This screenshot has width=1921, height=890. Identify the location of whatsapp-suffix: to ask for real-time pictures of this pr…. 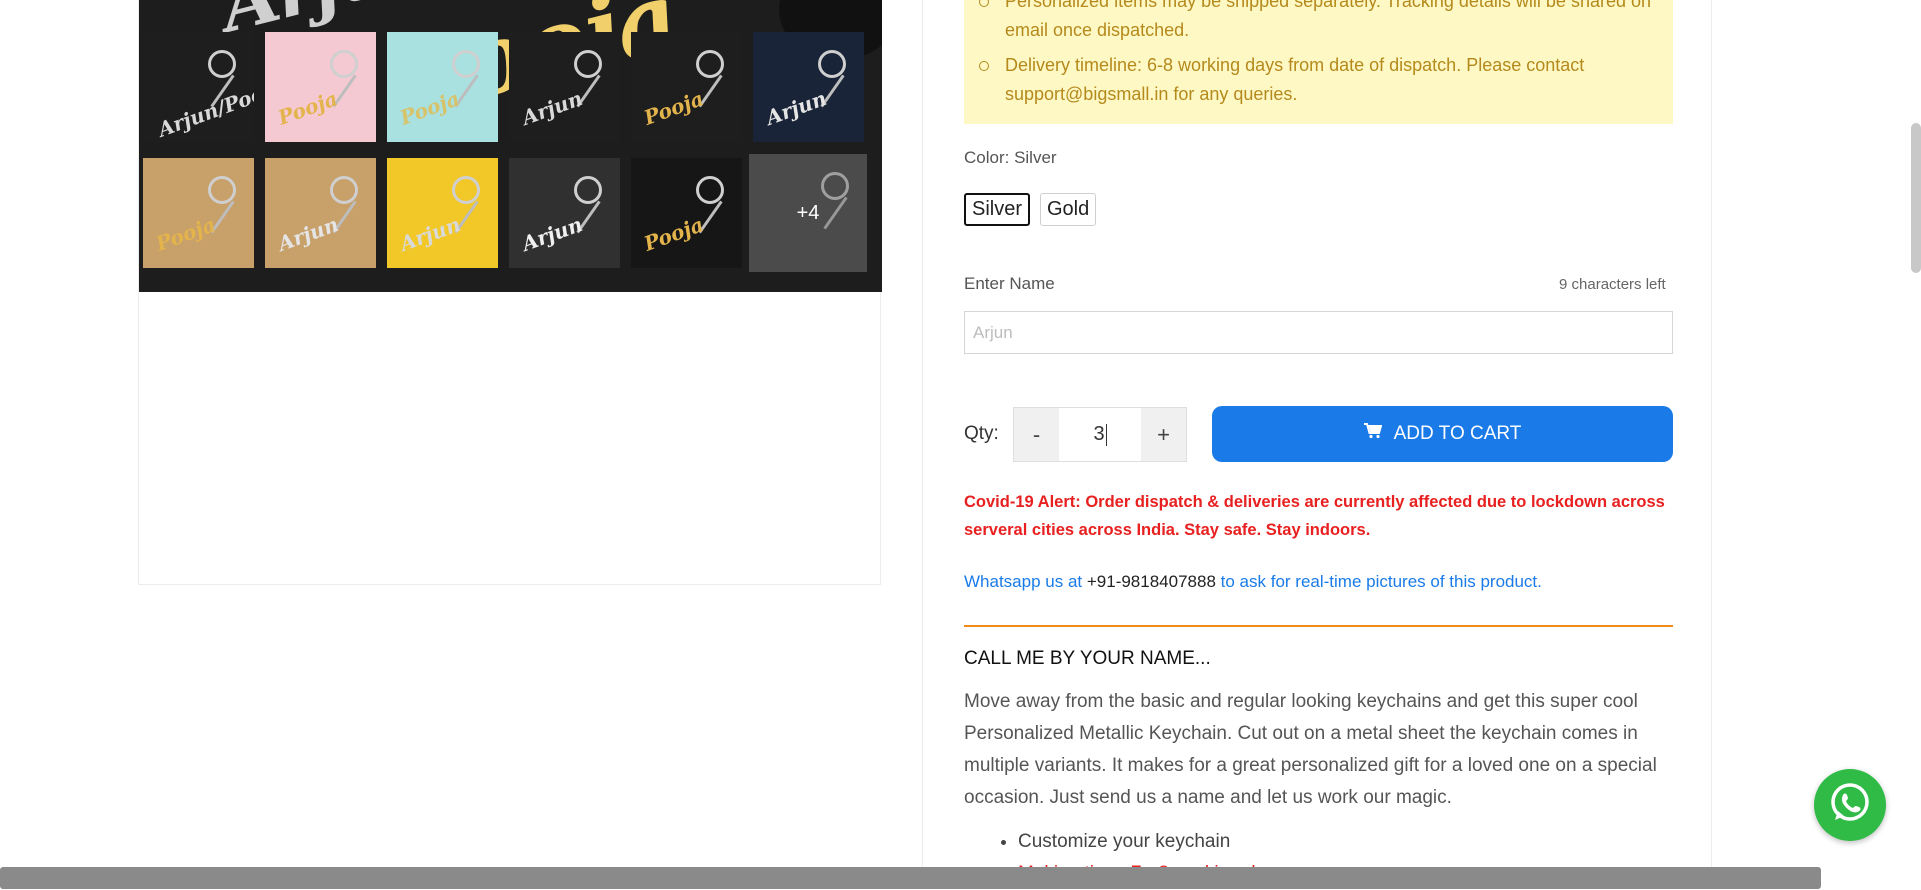
(1381, 581).